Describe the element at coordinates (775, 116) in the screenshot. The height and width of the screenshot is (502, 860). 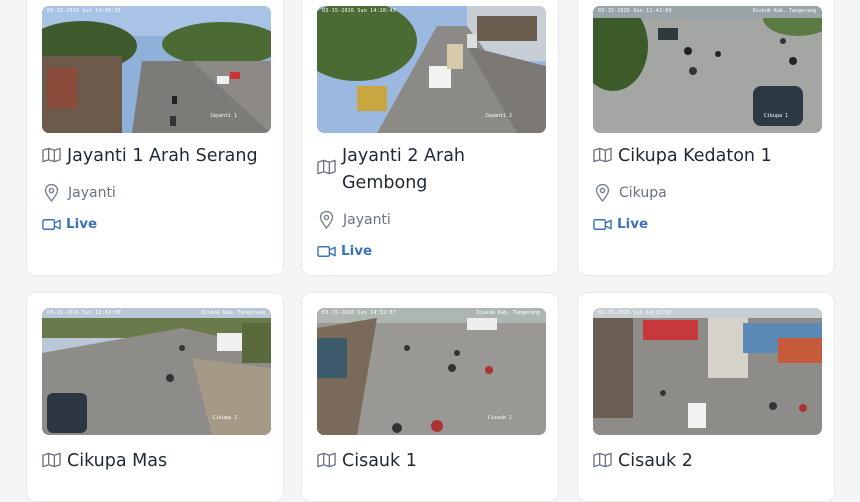
I see `camera-overlay-label: Cikupa 1` at that location.